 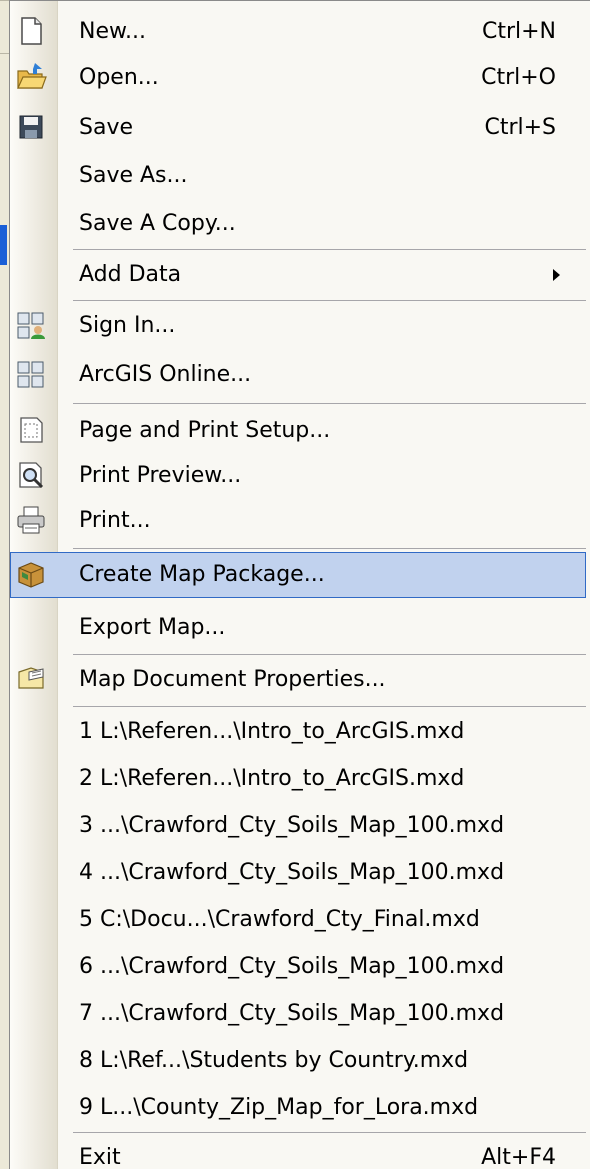 What do you see at coordinates (556, 275) in the screenshot?
I see `submenu-arrow-icon` at bounding box center [556, 275].